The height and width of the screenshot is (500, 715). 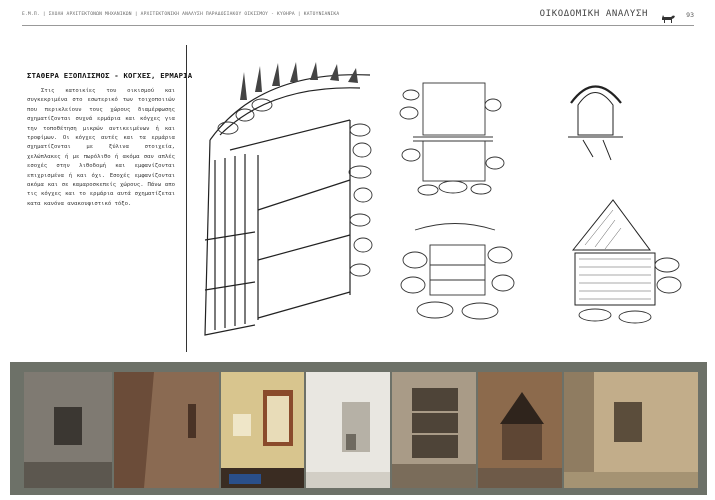 What do you see at coordinates (262, 430) in the screenshot?
I see `interior-cupboard-photo` at bounding box center [262, 430].